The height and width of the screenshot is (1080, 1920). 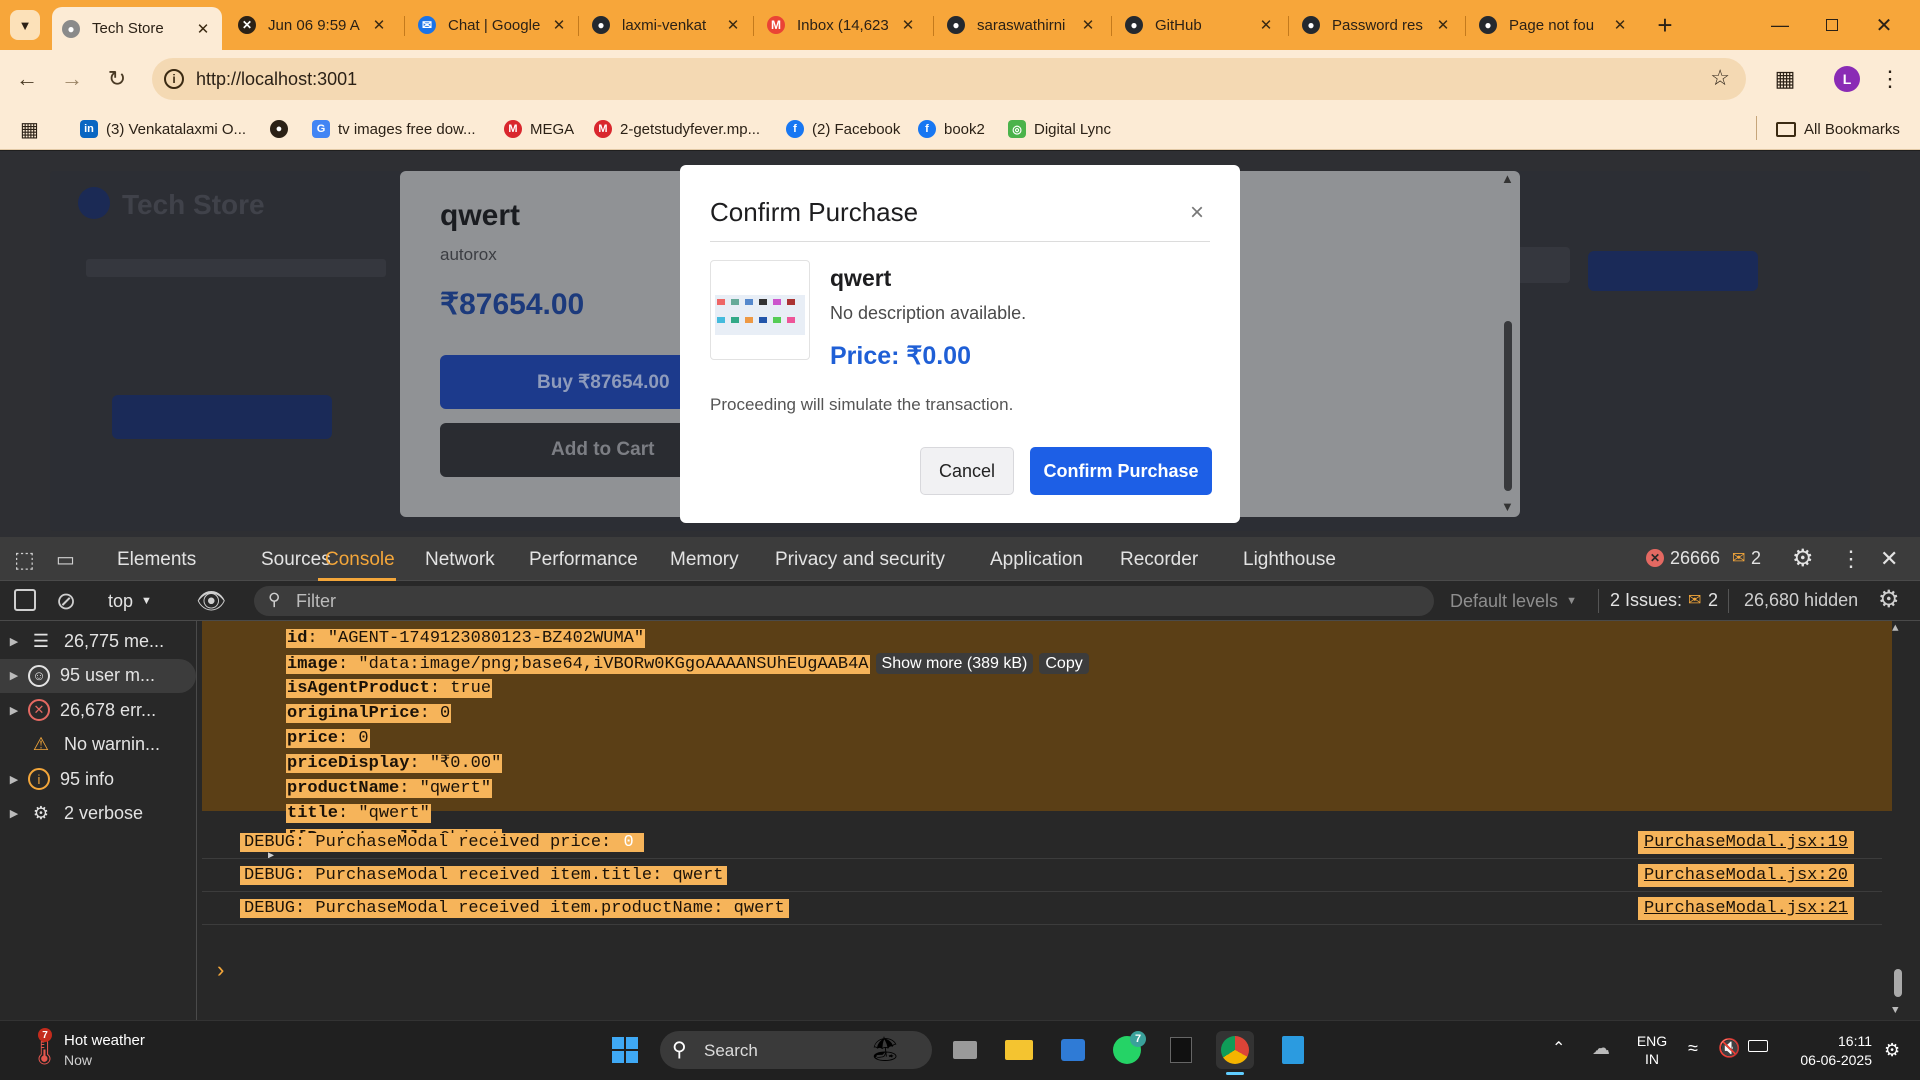 What do you see at coordinates (1756, 558) in the screenshot?
I see `issue-count: 2` at bounding box center [1756, 558].